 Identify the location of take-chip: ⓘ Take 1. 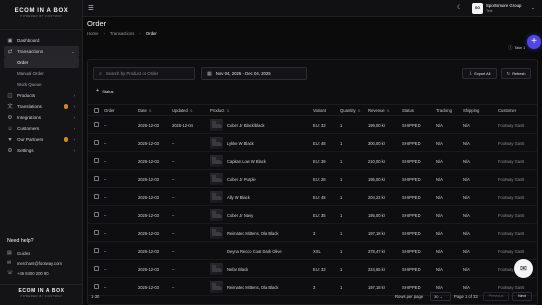
(519, 48).